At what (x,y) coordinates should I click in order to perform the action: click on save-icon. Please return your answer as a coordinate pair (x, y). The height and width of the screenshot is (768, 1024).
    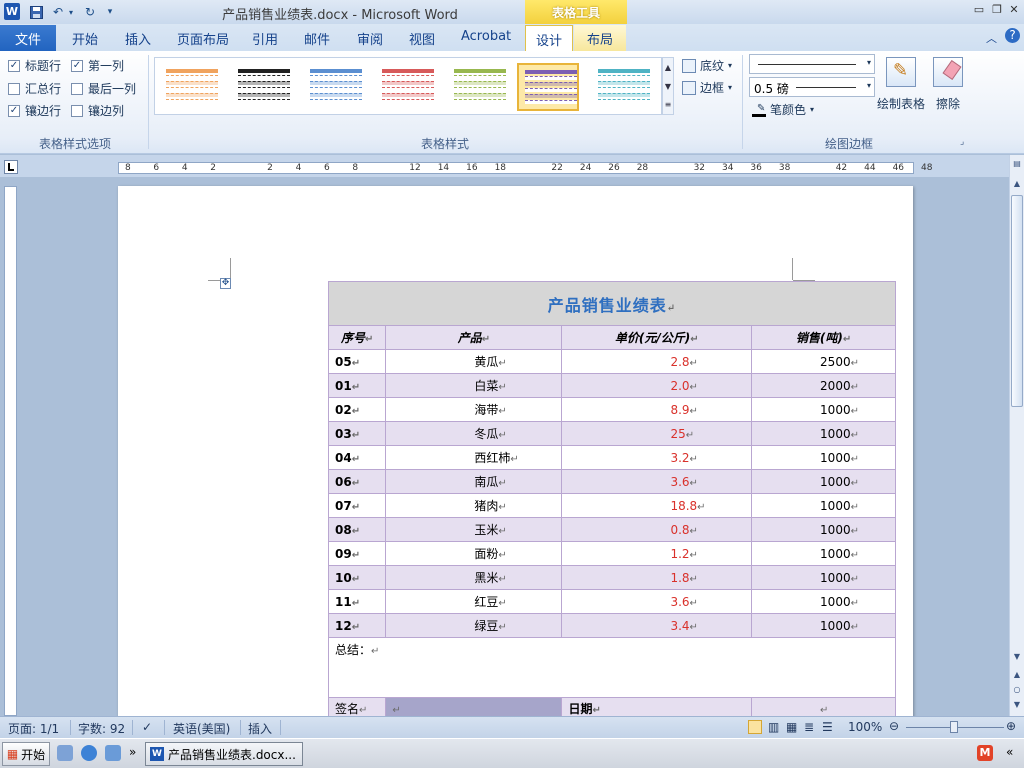
    Looking at the image, I should click on (36, 12).